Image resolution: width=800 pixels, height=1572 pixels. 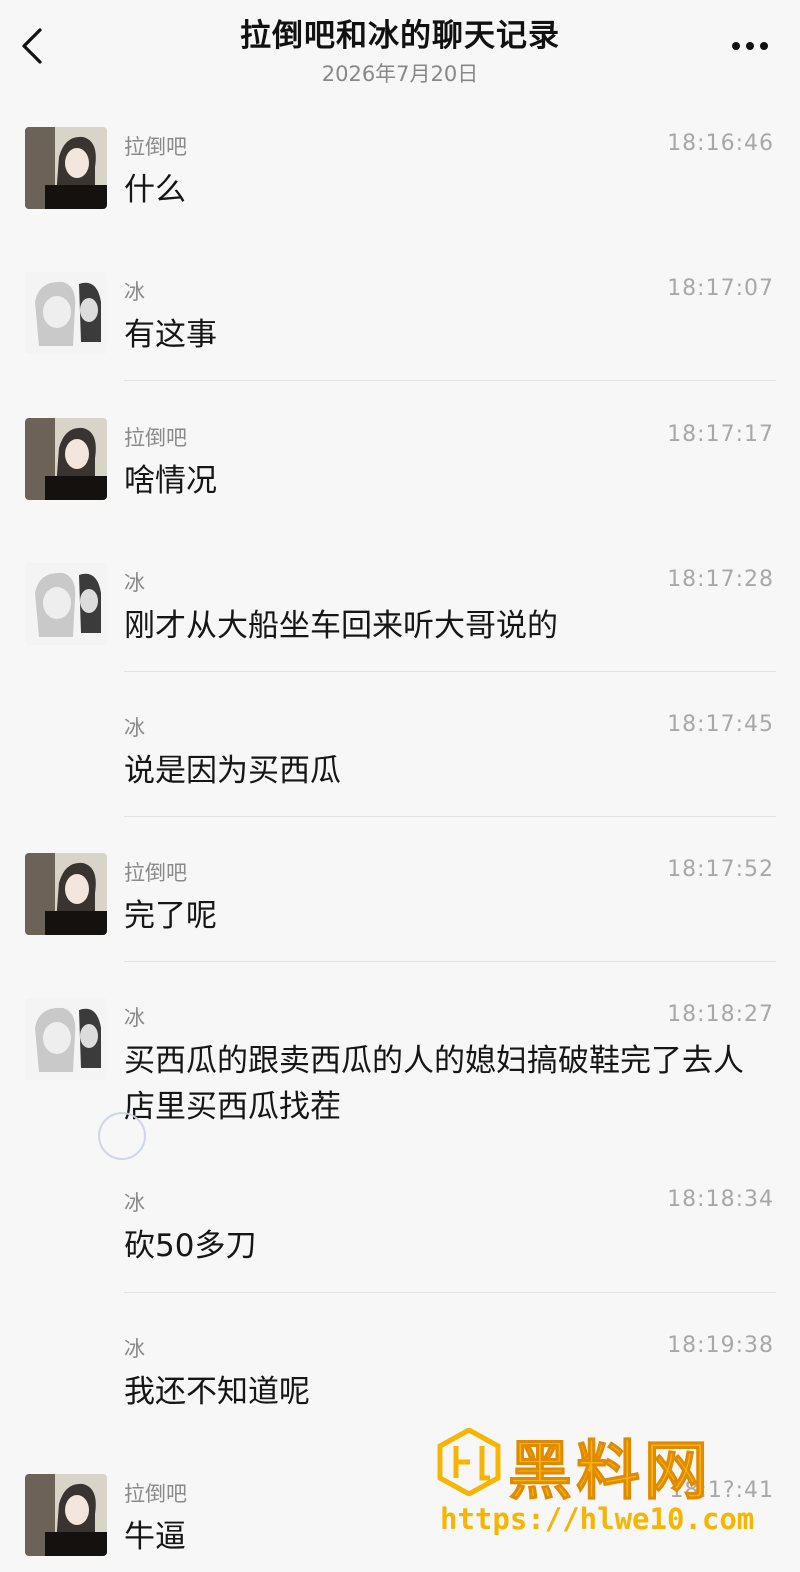 I want to click on more-button, so click(x=750, y=45).